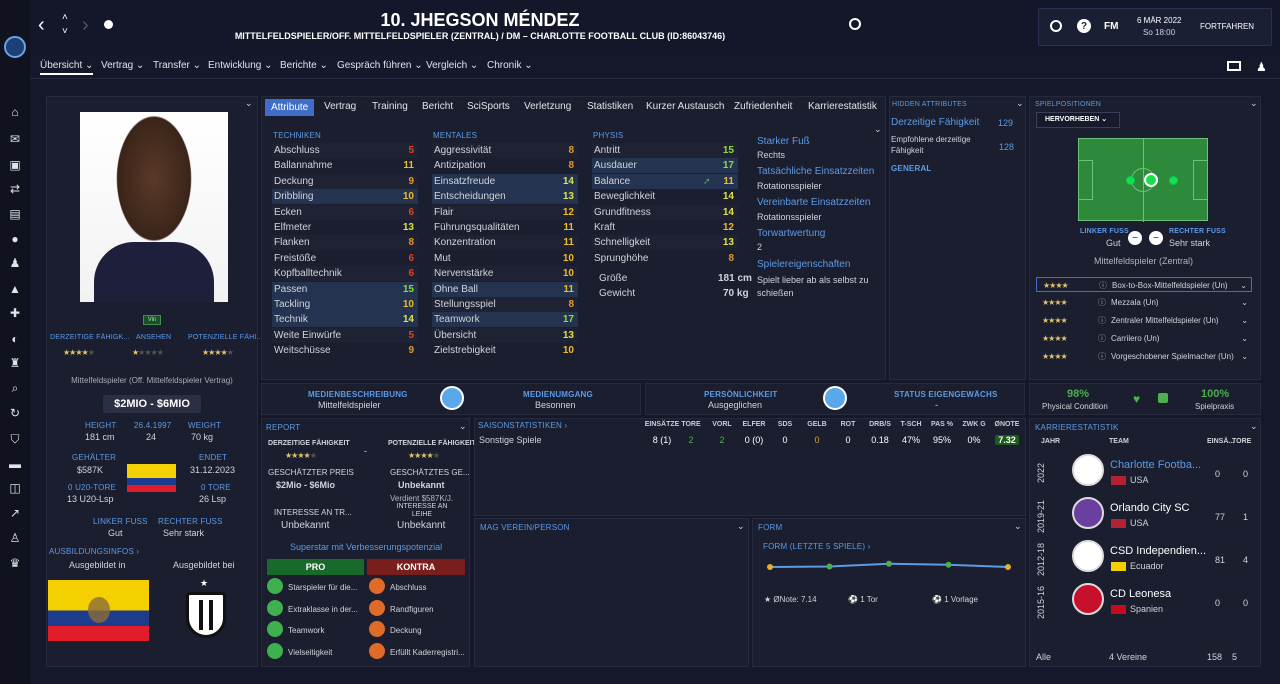 This screenshot has width=1280, height=684. Describe the element at coordinates (340, 106) in the screenshot. I see `tab-vertrag: Vertrag` at that location.